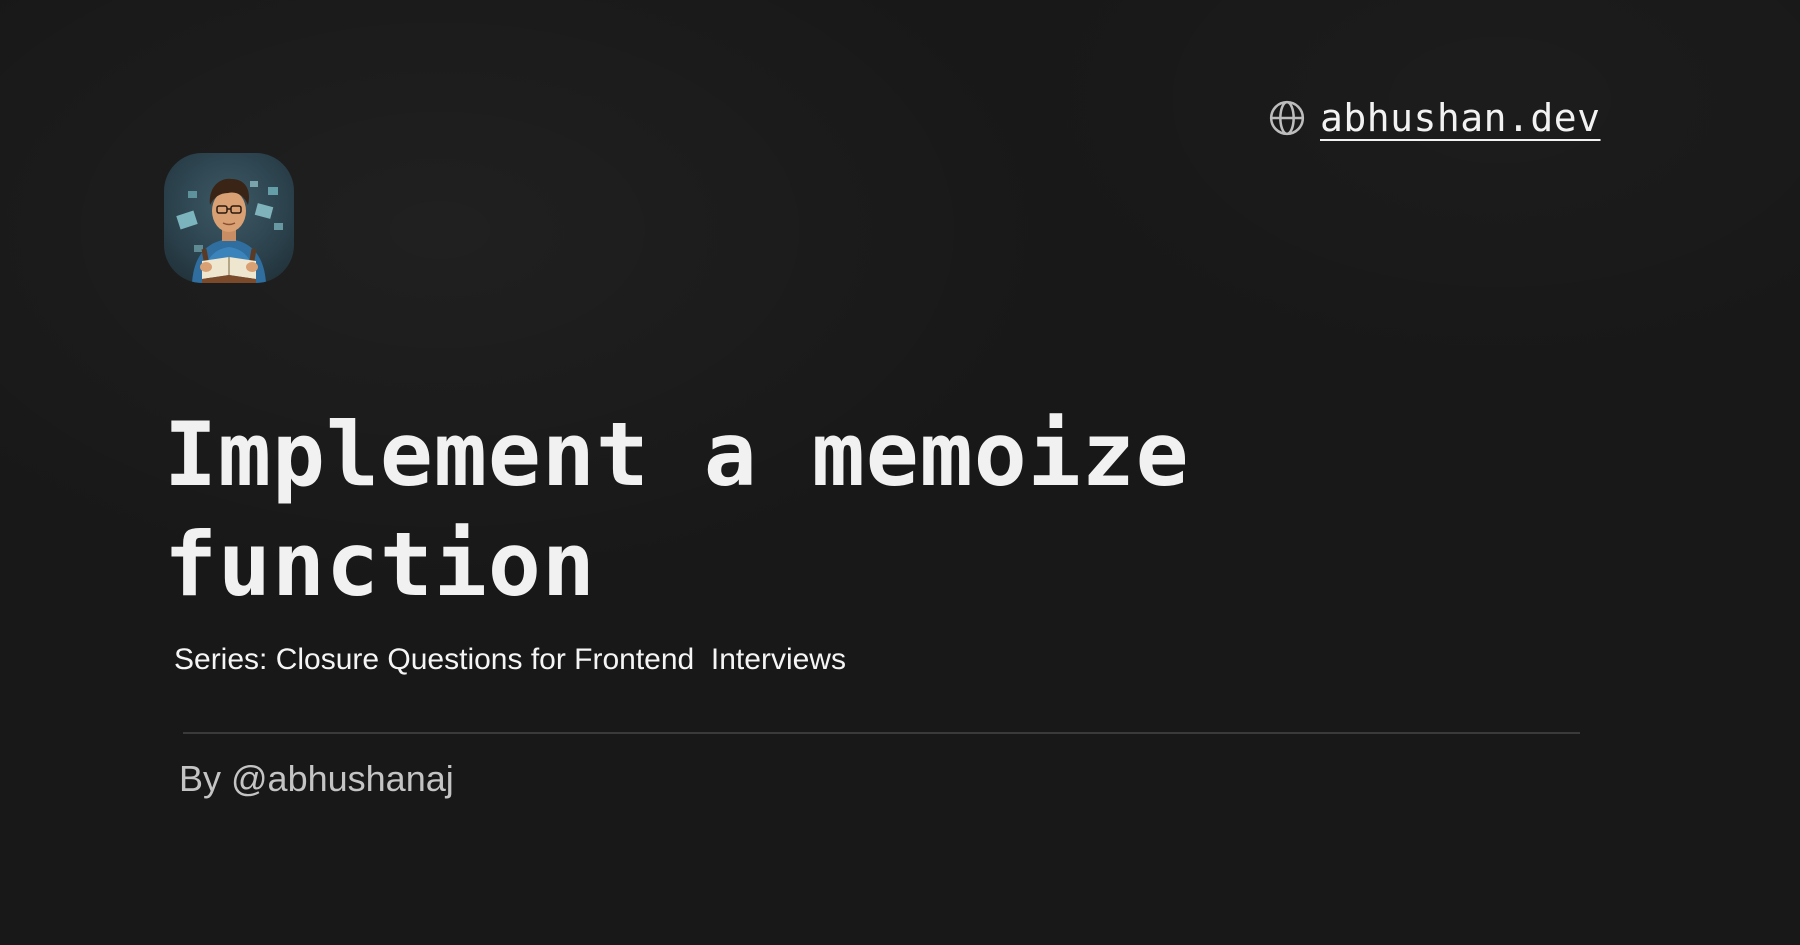  What do you see at coordinates (229, 230) in the screenshot?
I see `avatar-illustration` at bounding box center [229, 230].